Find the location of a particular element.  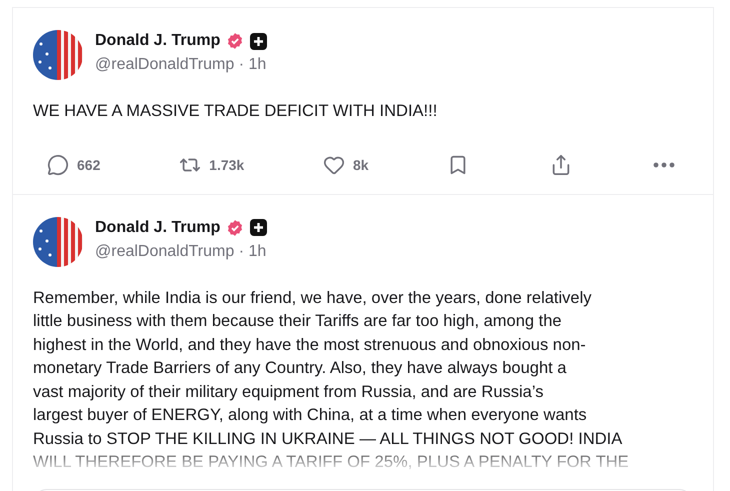

speech-bubble-icon is located at coordinates (58, 165).